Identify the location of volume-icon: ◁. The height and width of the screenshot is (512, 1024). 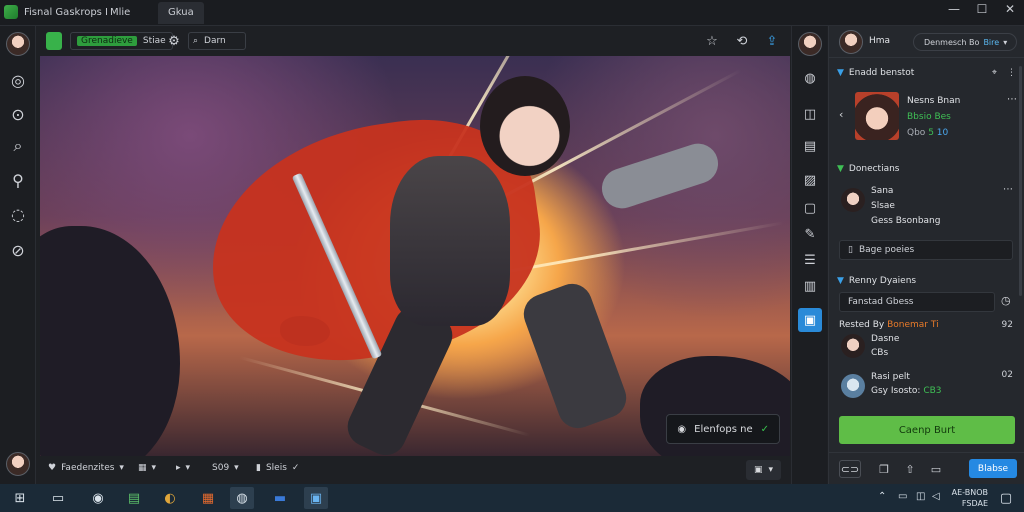
(936, 496).